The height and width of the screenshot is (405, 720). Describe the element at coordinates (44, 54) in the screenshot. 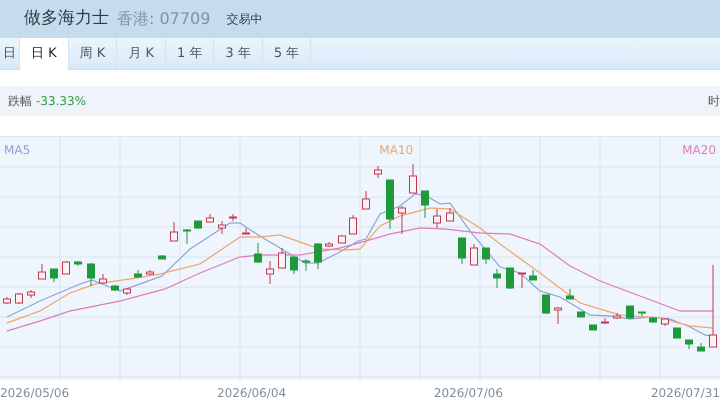

I see `period-tab: 日 K` at that location.